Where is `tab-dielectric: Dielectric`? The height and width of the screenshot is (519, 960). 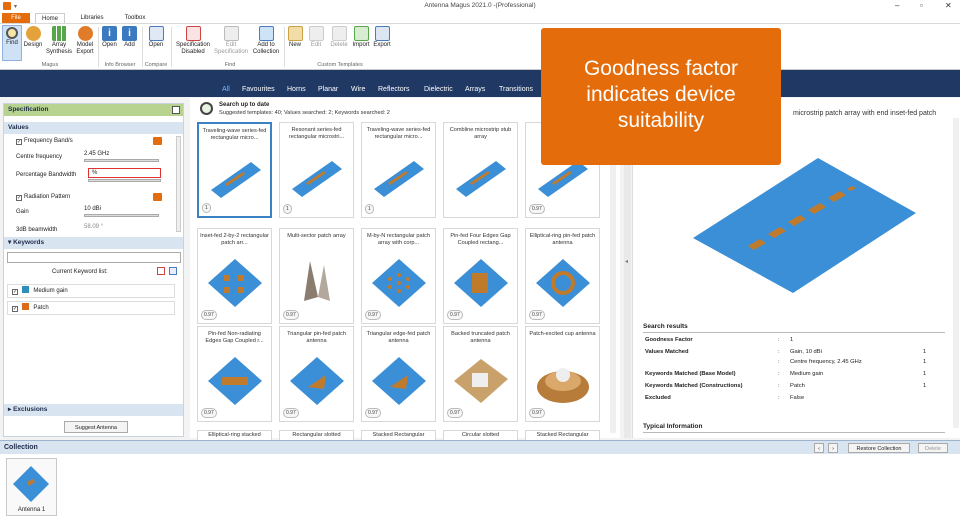
tab-dielectric: Dielectric is located at coordinates (438, 89).